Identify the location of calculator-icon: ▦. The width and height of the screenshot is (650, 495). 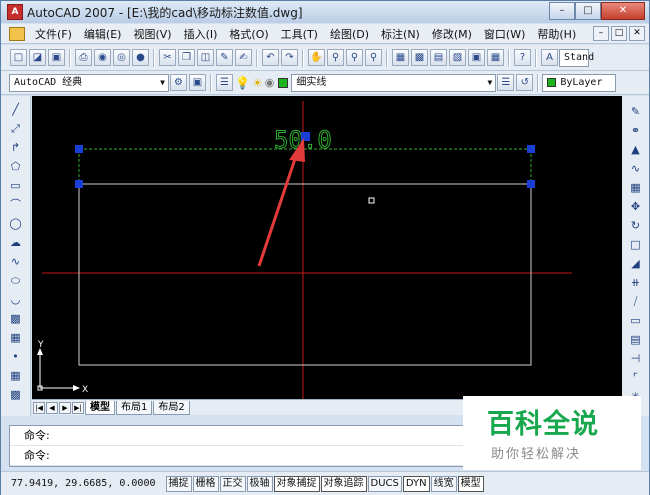
(495, 57).